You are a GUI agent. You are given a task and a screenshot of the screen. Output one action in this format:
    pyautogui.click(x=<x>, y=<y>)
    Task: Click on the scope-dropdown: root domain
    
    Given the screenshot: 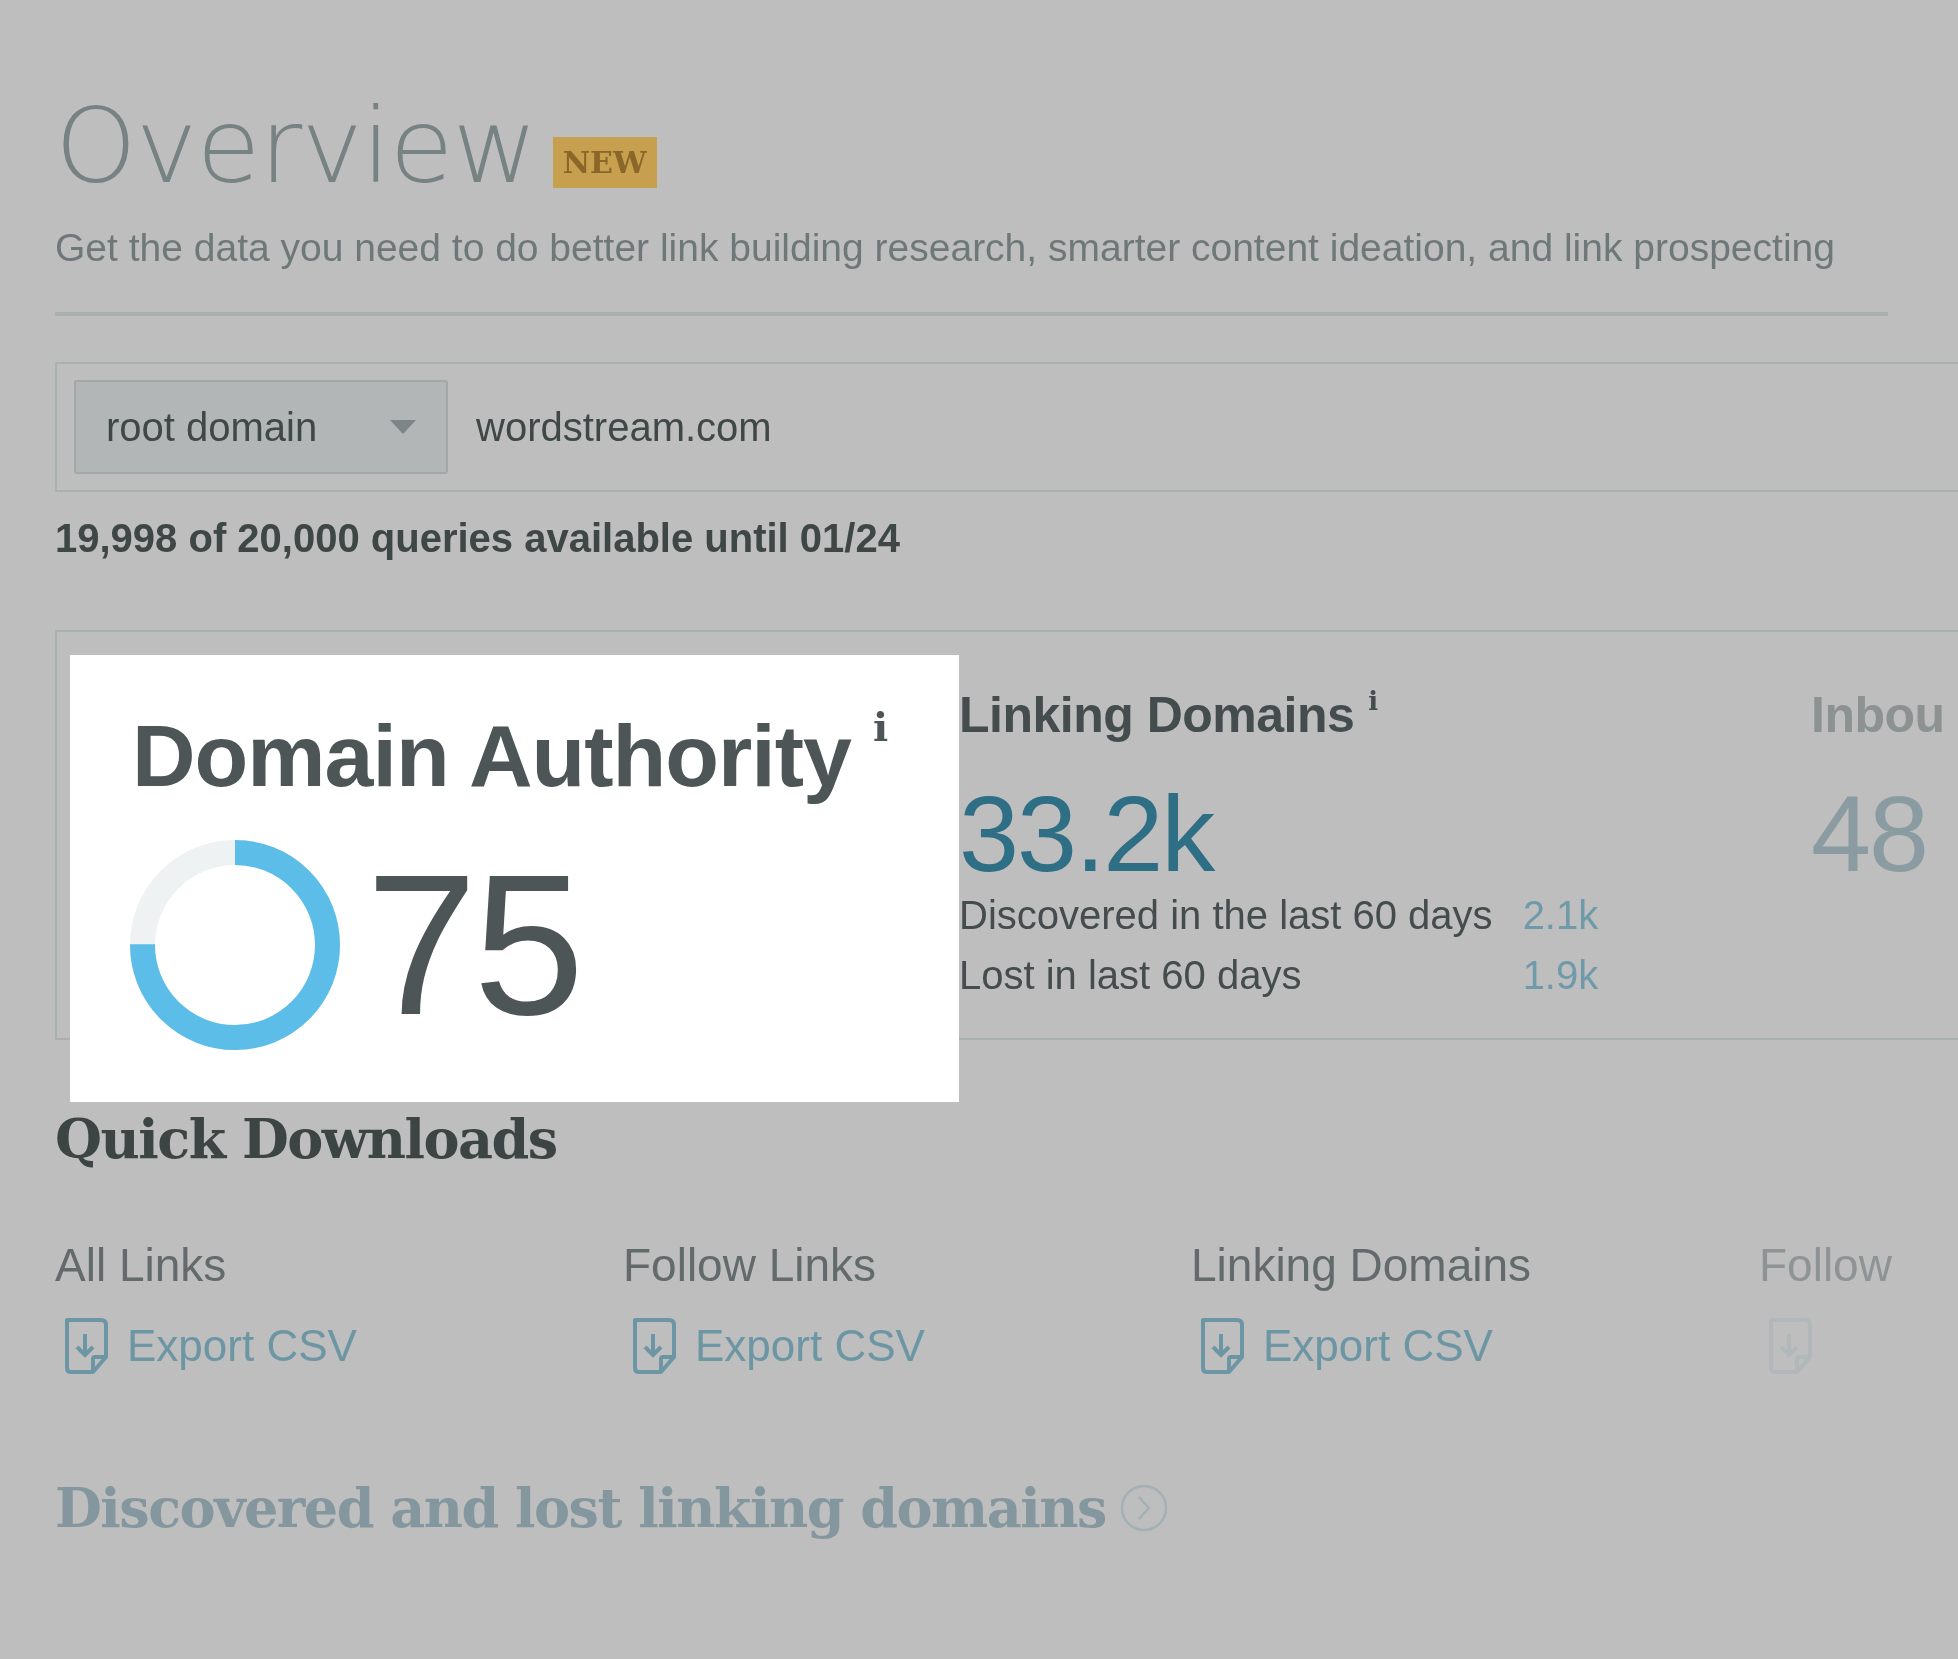 What is the action you would take?
    pyautogui.click(x=261, y=427)
    